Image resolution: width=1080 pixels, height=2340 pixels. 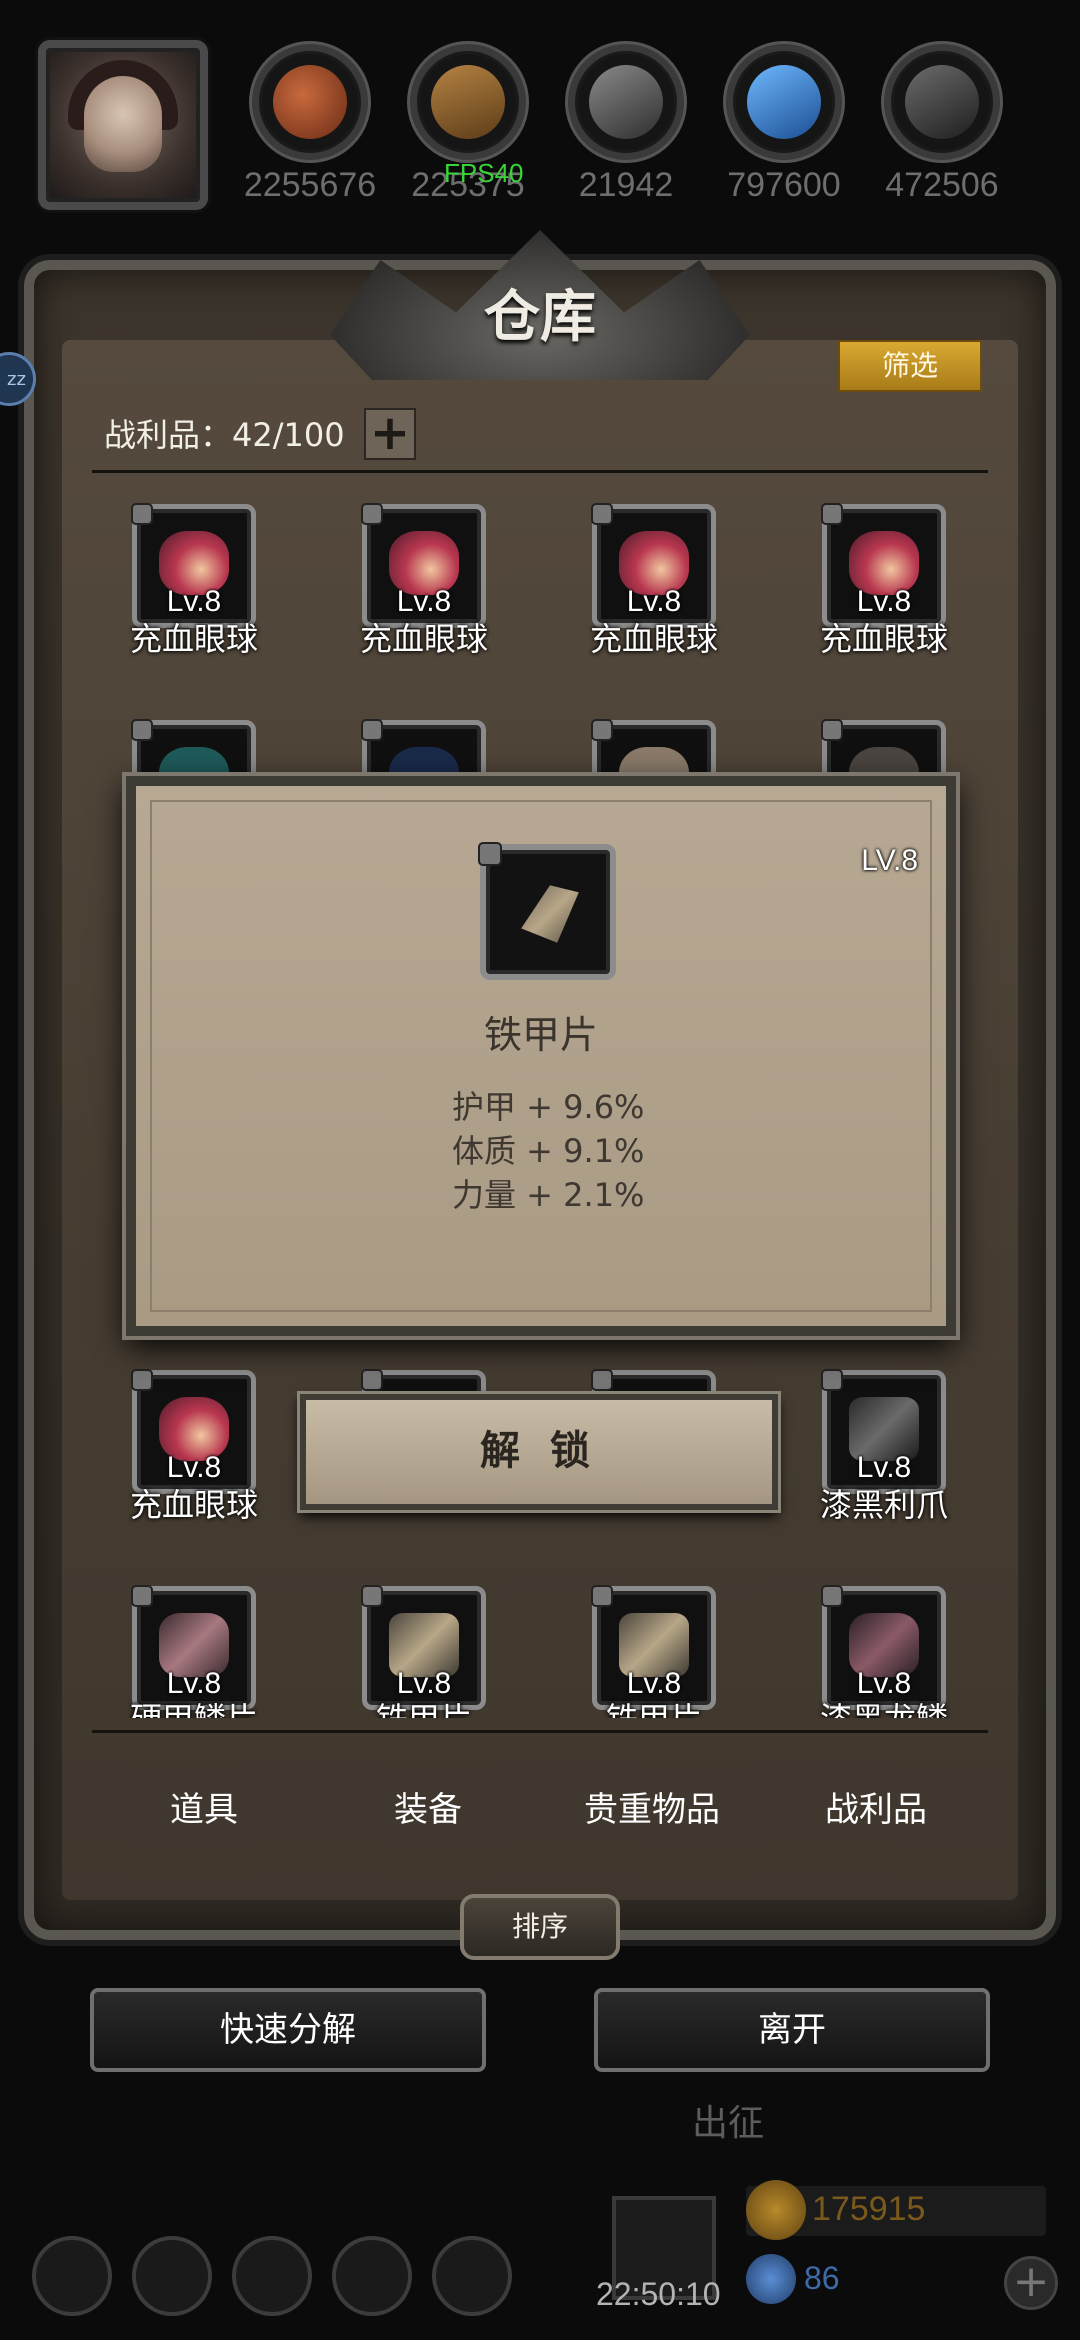 What do you see at coordinates (869, 2209) in the screenshot?
I see `gold-value: 175915` at bounding box center [869, 2209].